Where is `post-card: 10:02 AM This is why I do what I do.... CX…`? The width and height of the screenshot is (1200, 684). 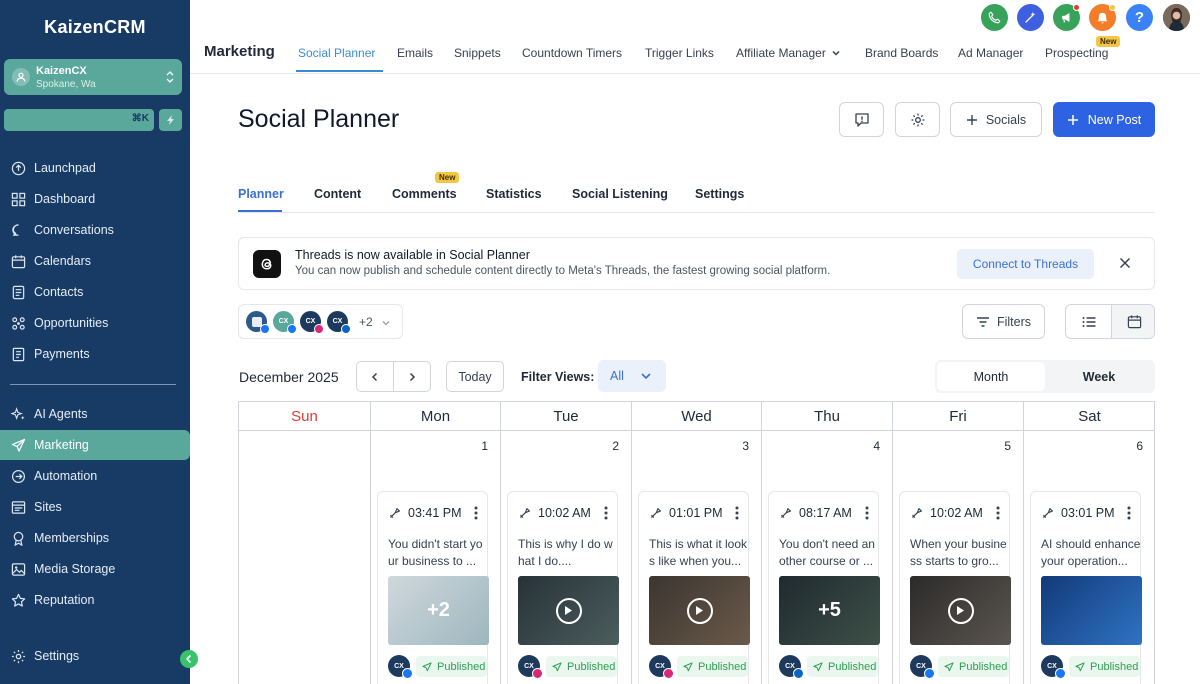 post-card: 10:02 AM This is why I do what I do.... CX… is located at coordinates (563, 587).